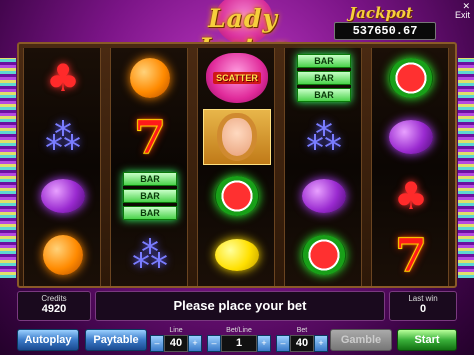  I want to click on scatter-heart-icon: SCATTER, so click(237, 77).